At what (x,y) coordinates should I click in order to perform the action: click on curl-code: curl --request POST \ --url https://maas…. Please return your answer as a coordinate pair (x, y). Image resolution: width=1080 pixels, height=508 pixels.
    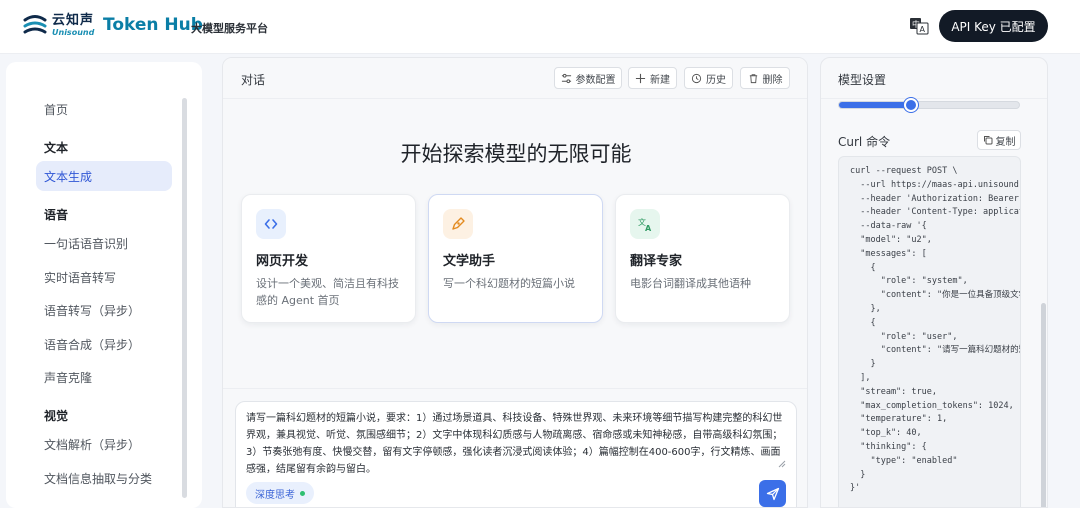
    Looking at the image, I should click on (935, 330).